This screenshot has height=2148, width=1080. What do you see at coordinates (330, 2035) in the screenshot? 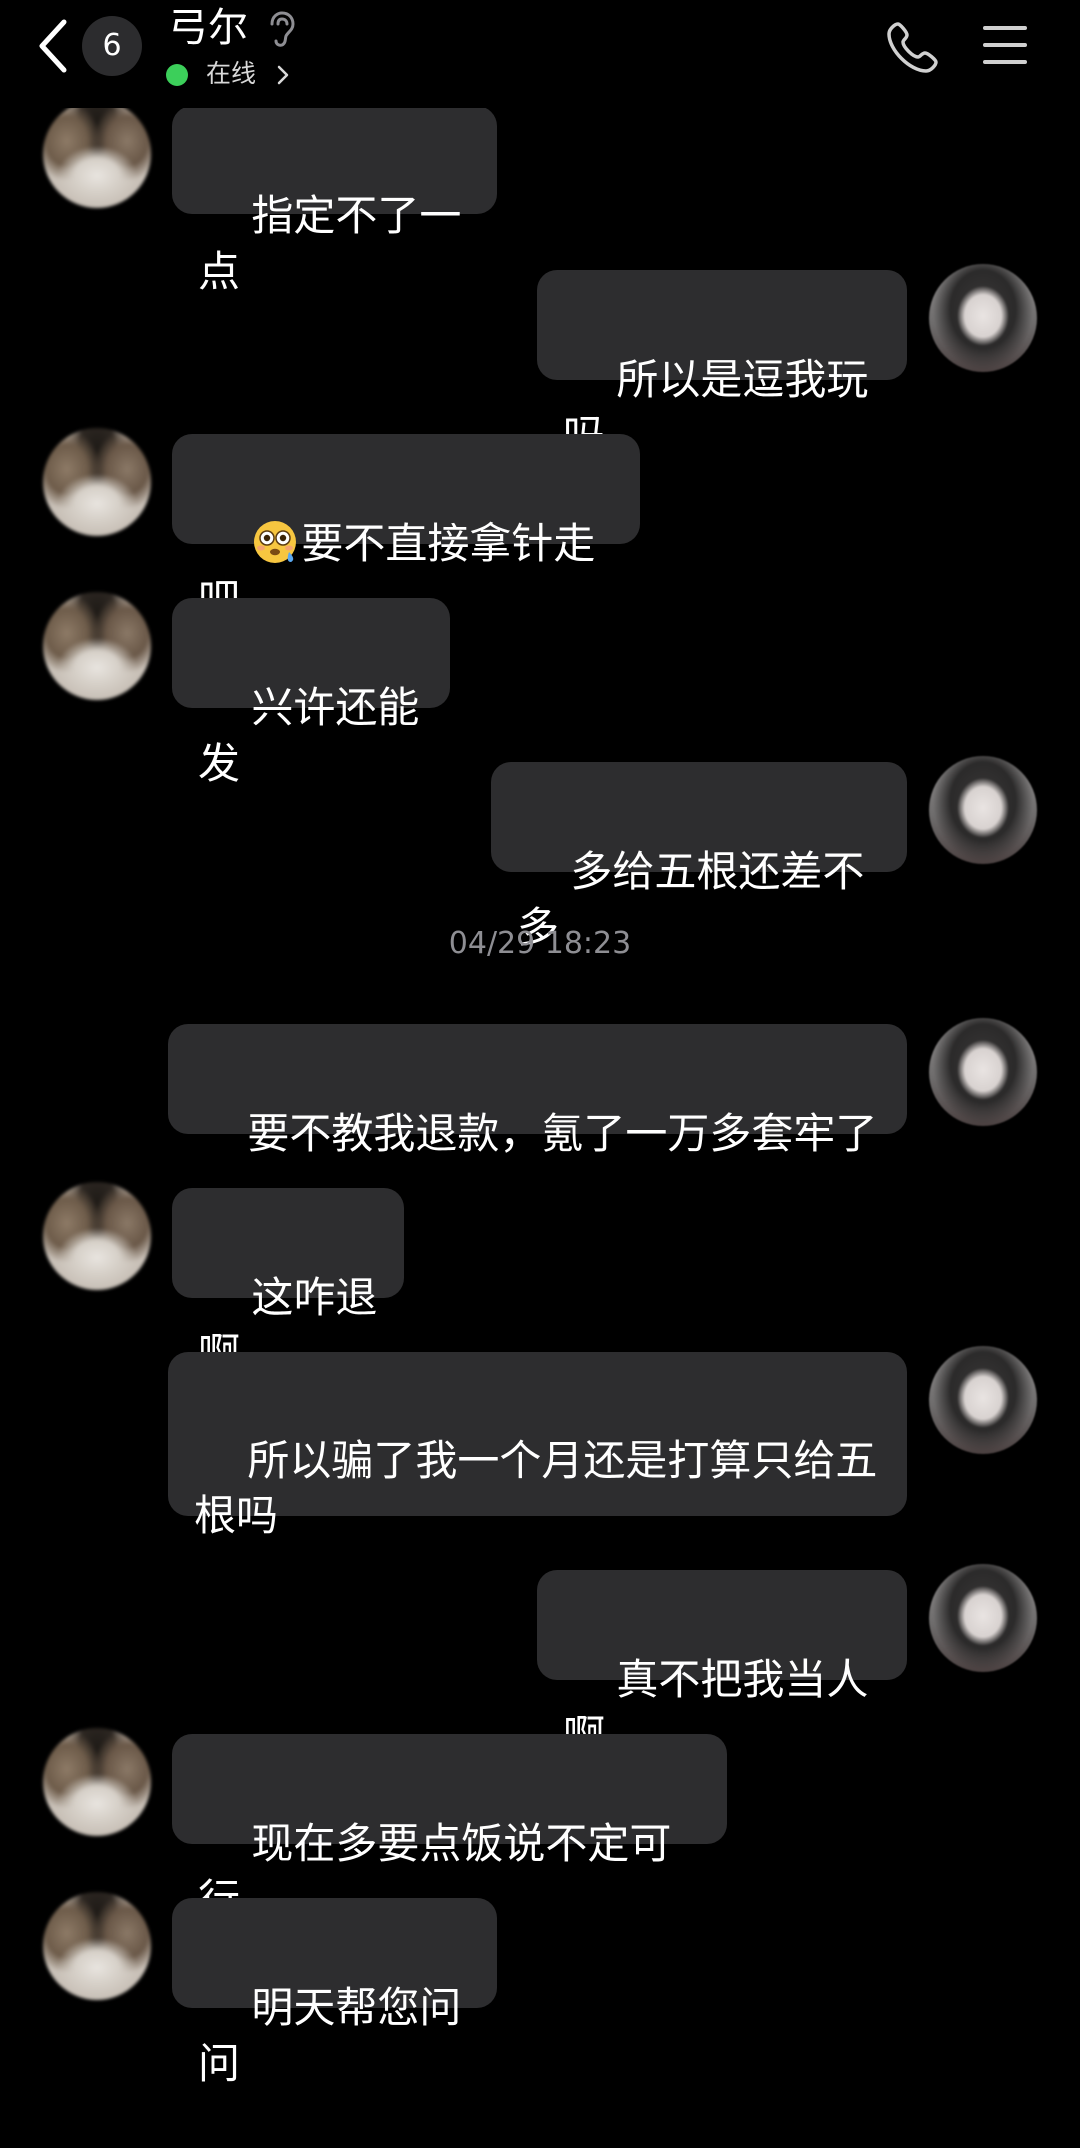
I see `message-text: 明天帮您问问` at bounding box center [330, 2035].